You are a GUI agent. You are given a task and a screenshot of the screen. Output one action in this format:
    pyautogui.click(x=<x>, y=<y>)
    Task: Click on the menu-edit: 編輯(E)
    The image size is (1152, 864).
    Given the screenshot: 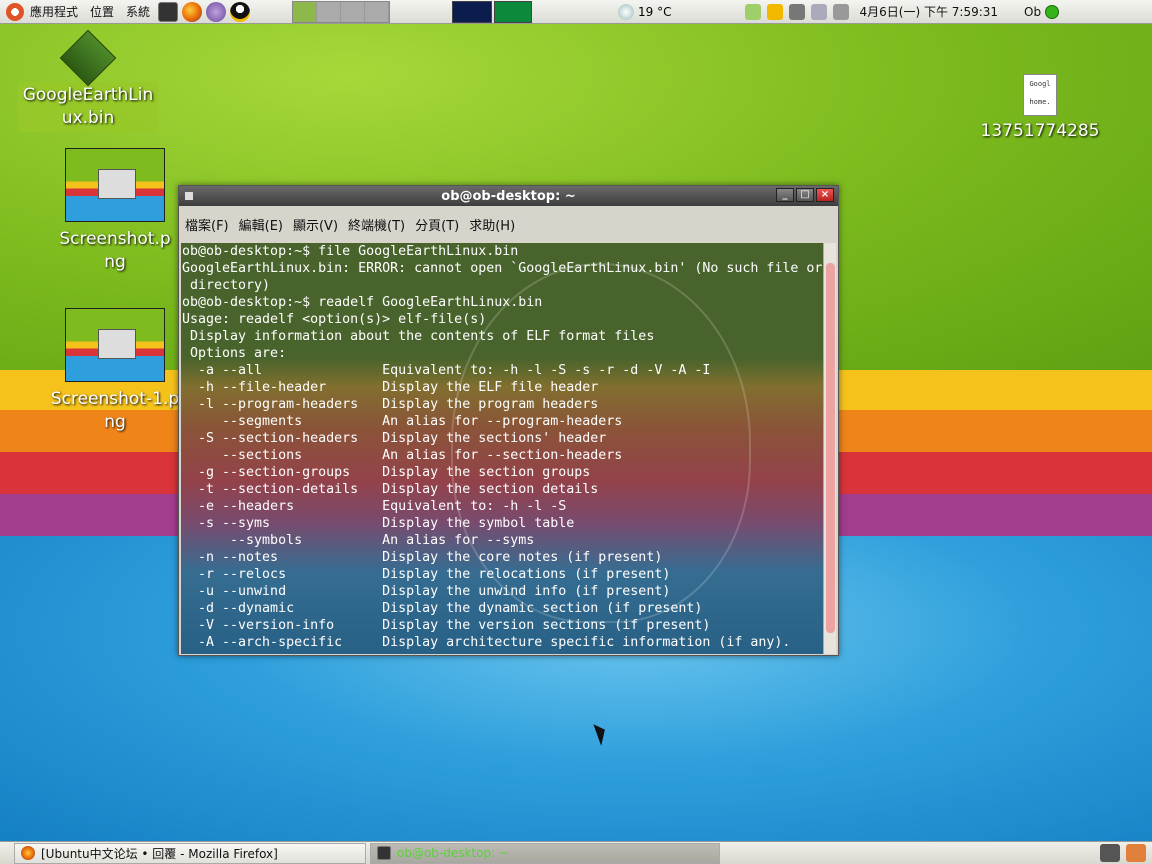 What is the action you would take?
    pyautogui.click(x=261, y=224)
    